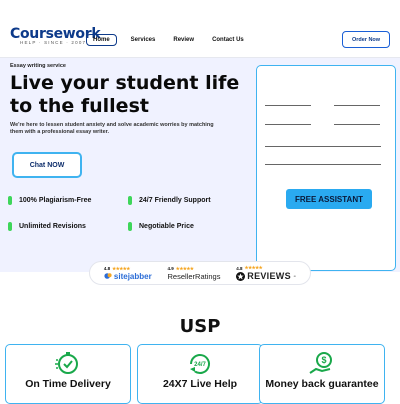 This screenshot has width=400, height=404. I want to click on clock-check-icon, so click(66, 363).